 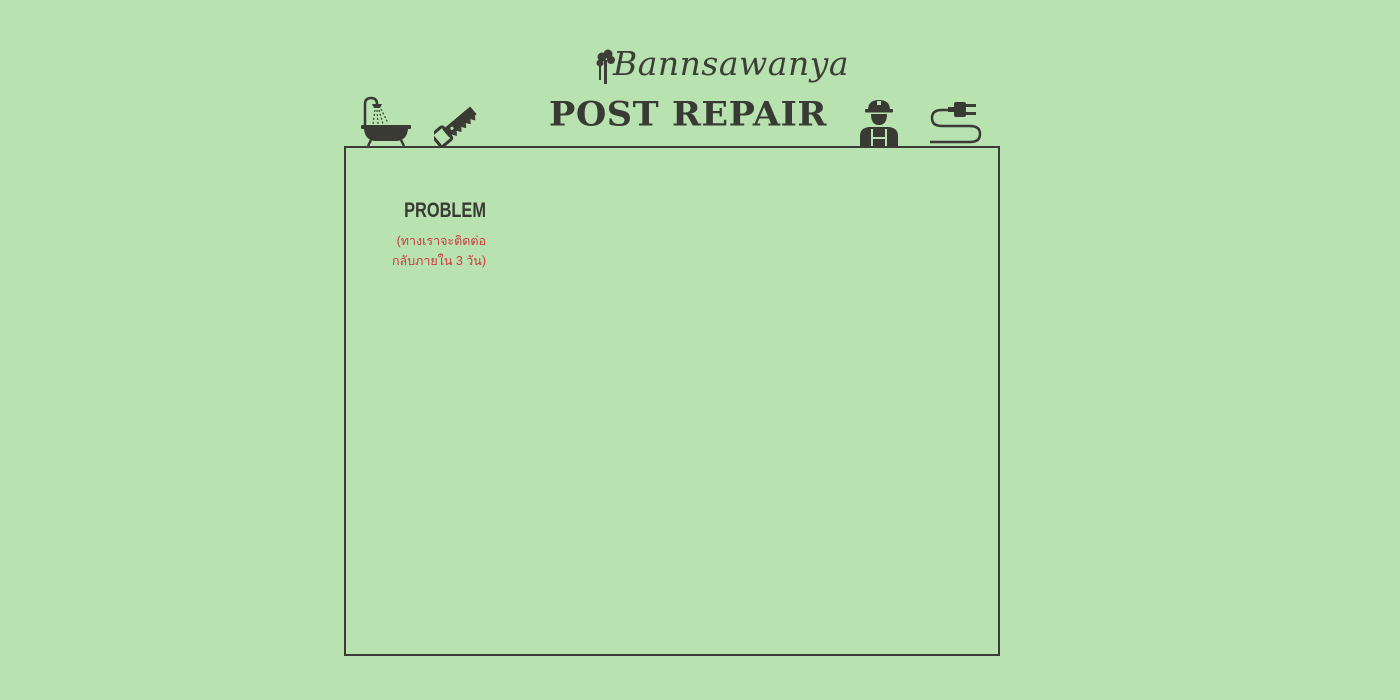 What do you see at coordinates (461, 122) in the screenshot?
I see `saw-icon` at bounding box center [461, 122].